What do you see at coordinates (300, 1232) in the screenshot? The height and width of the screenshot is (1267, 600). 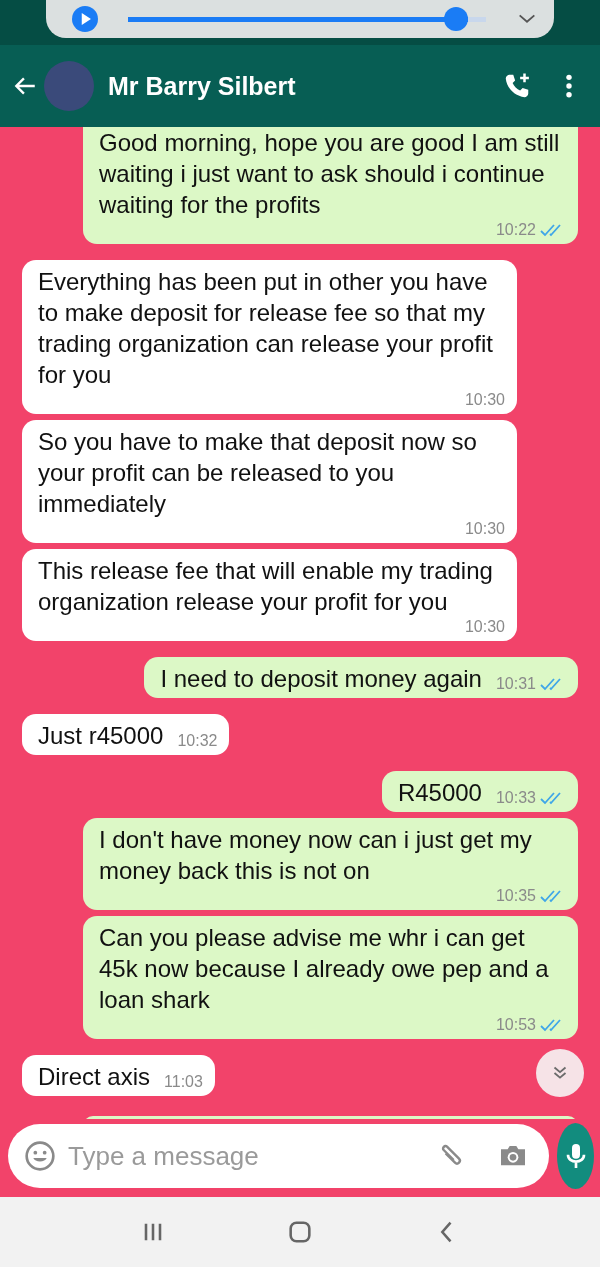 I see `home-icon` at bounding box center [300, 1232].